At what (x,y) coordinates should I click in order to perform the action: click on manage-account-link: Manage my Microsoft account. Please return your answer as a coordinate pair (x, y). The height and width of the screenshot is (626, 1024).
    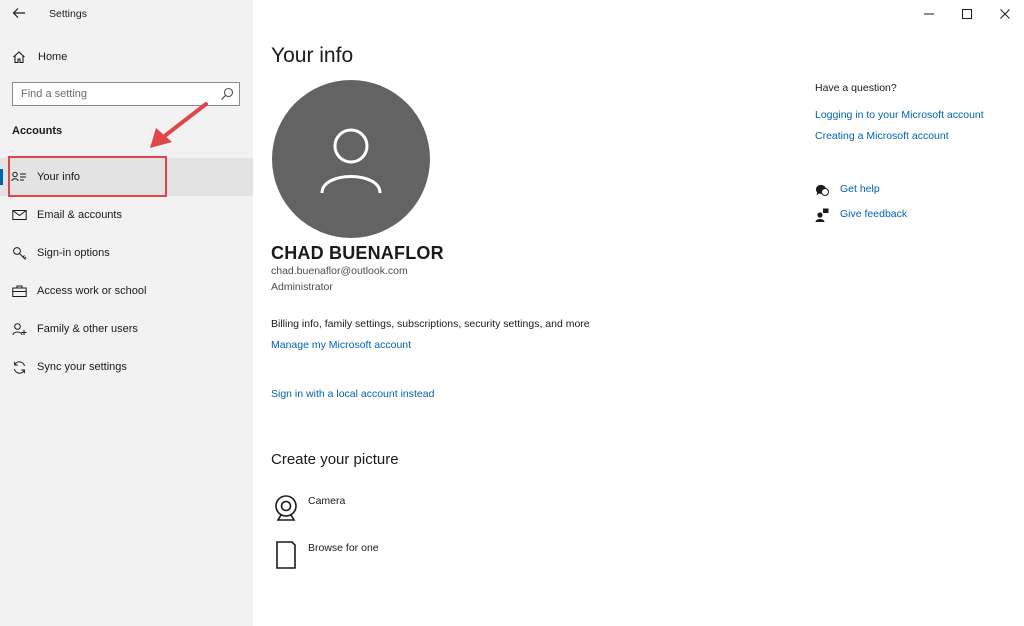
    Looking at the image, I should click on (341, 345).